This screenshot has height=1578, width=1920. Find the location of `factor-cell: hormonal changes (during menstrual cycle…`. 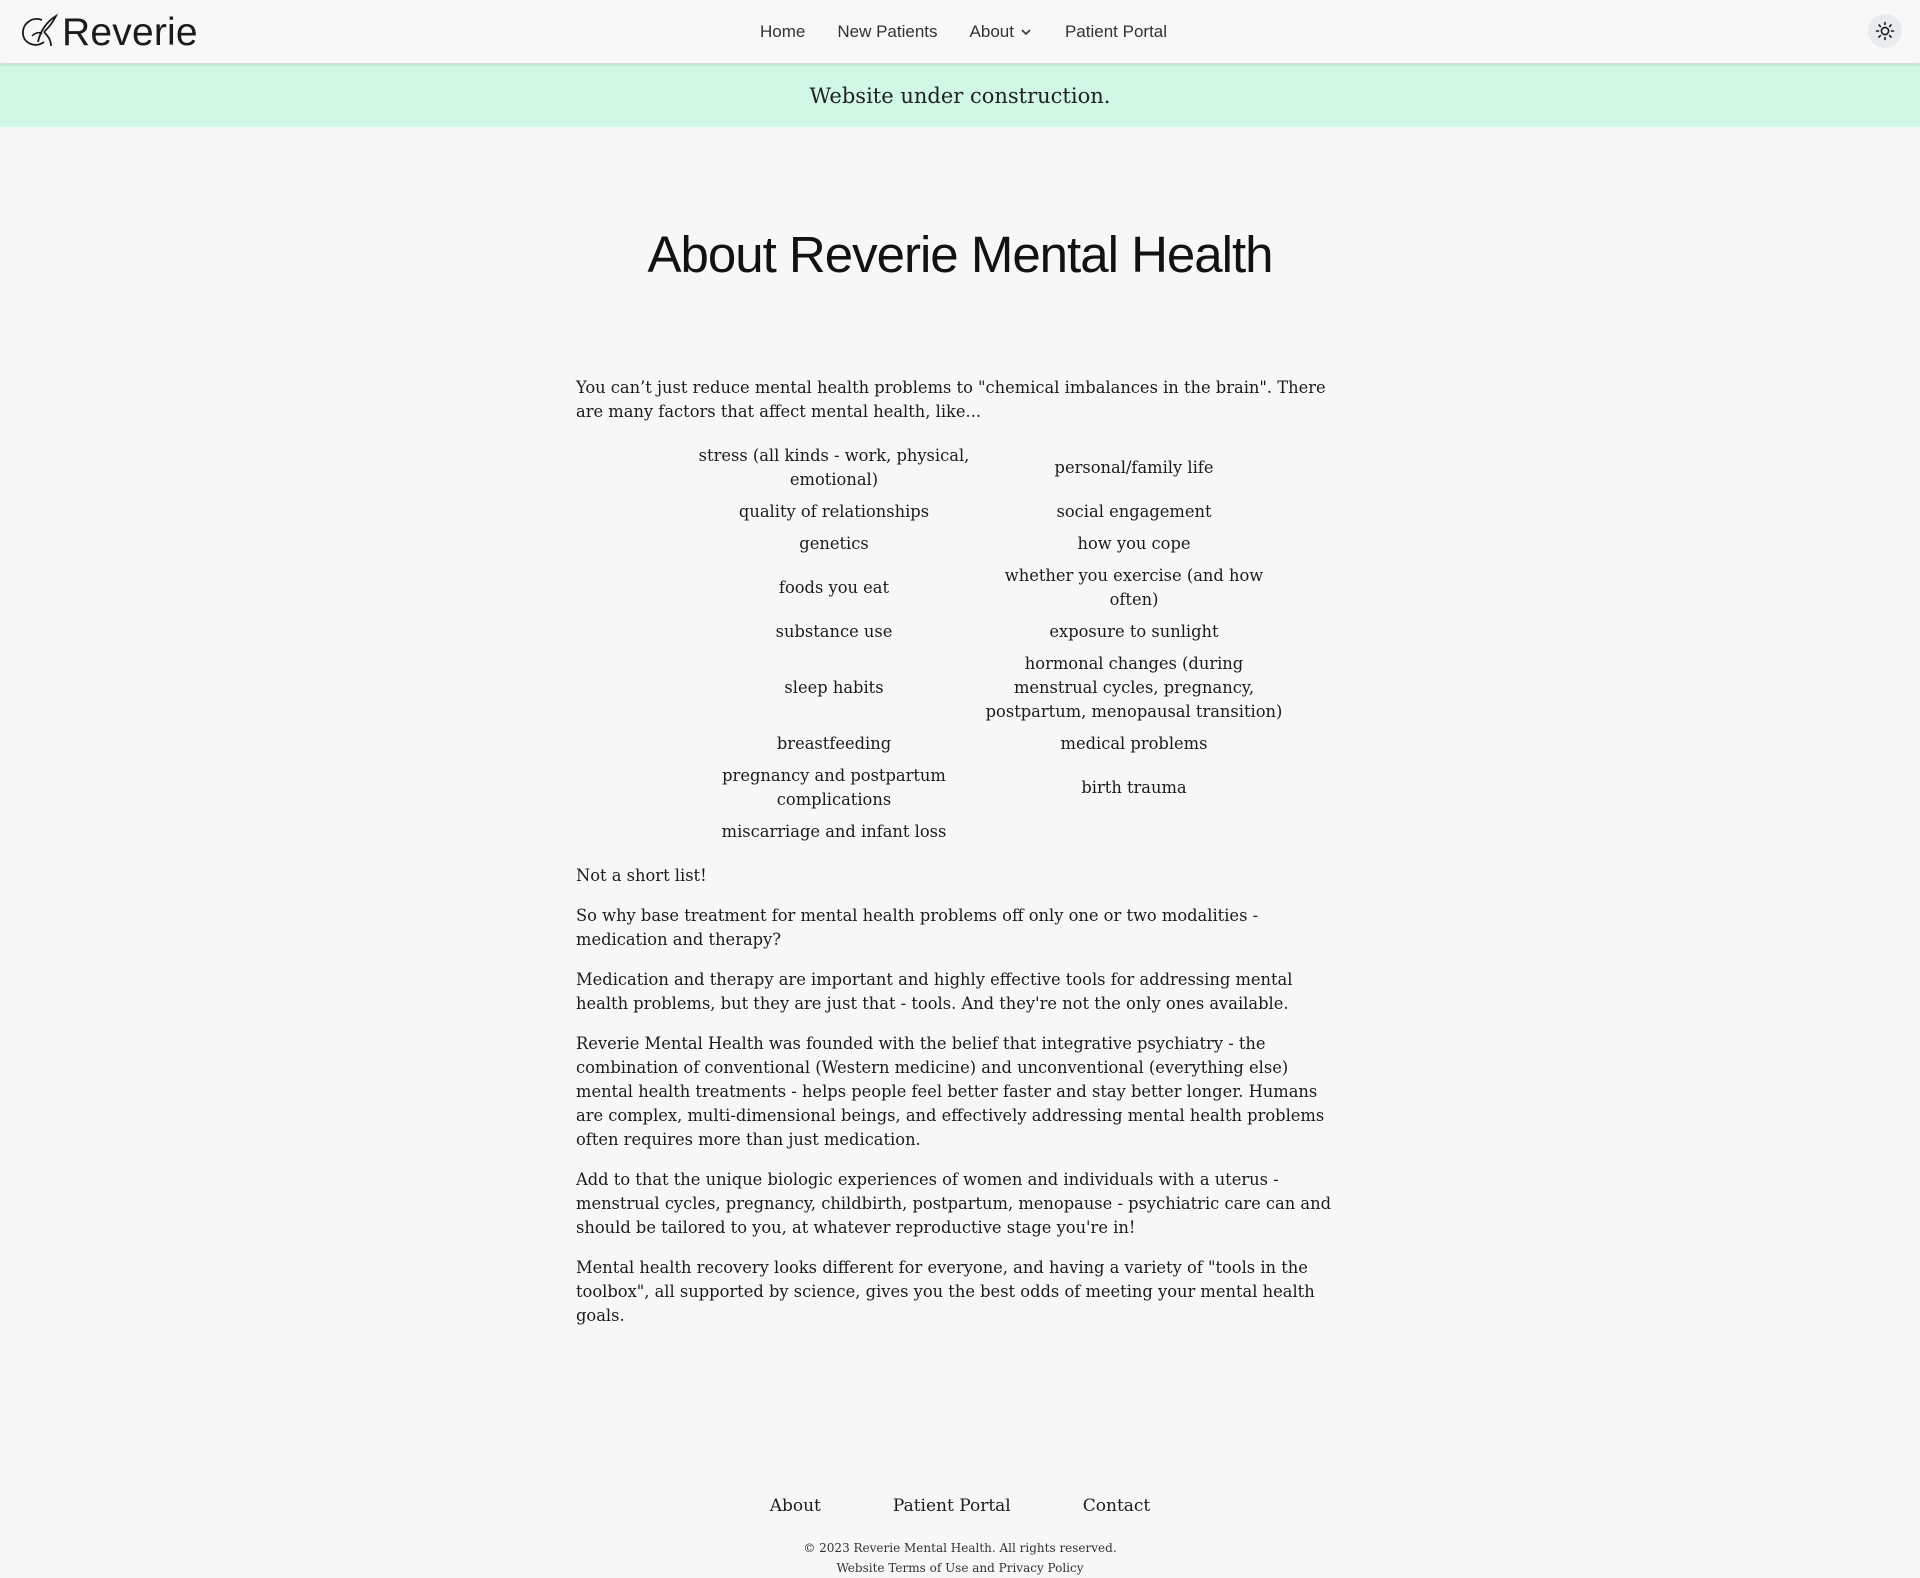

factor-cell: hormonal changes (during menstrual cycle… is located at coordinates (1134, 687).